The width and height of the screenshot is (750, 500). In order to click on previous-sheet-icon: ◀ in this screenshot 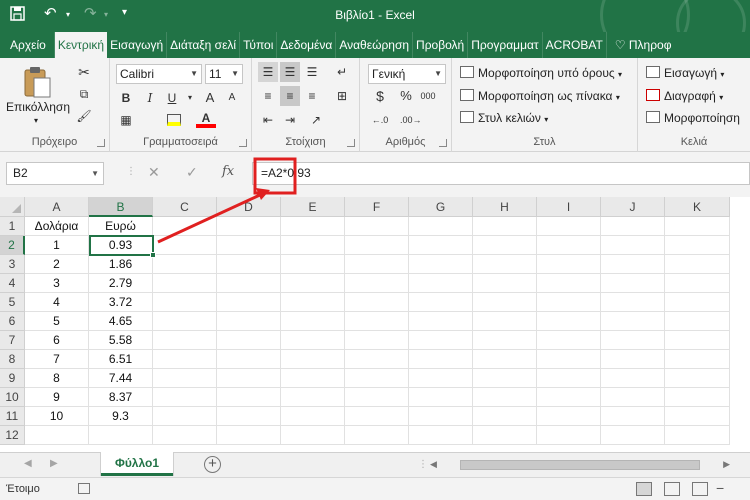, I will do `click(28, 463)`.